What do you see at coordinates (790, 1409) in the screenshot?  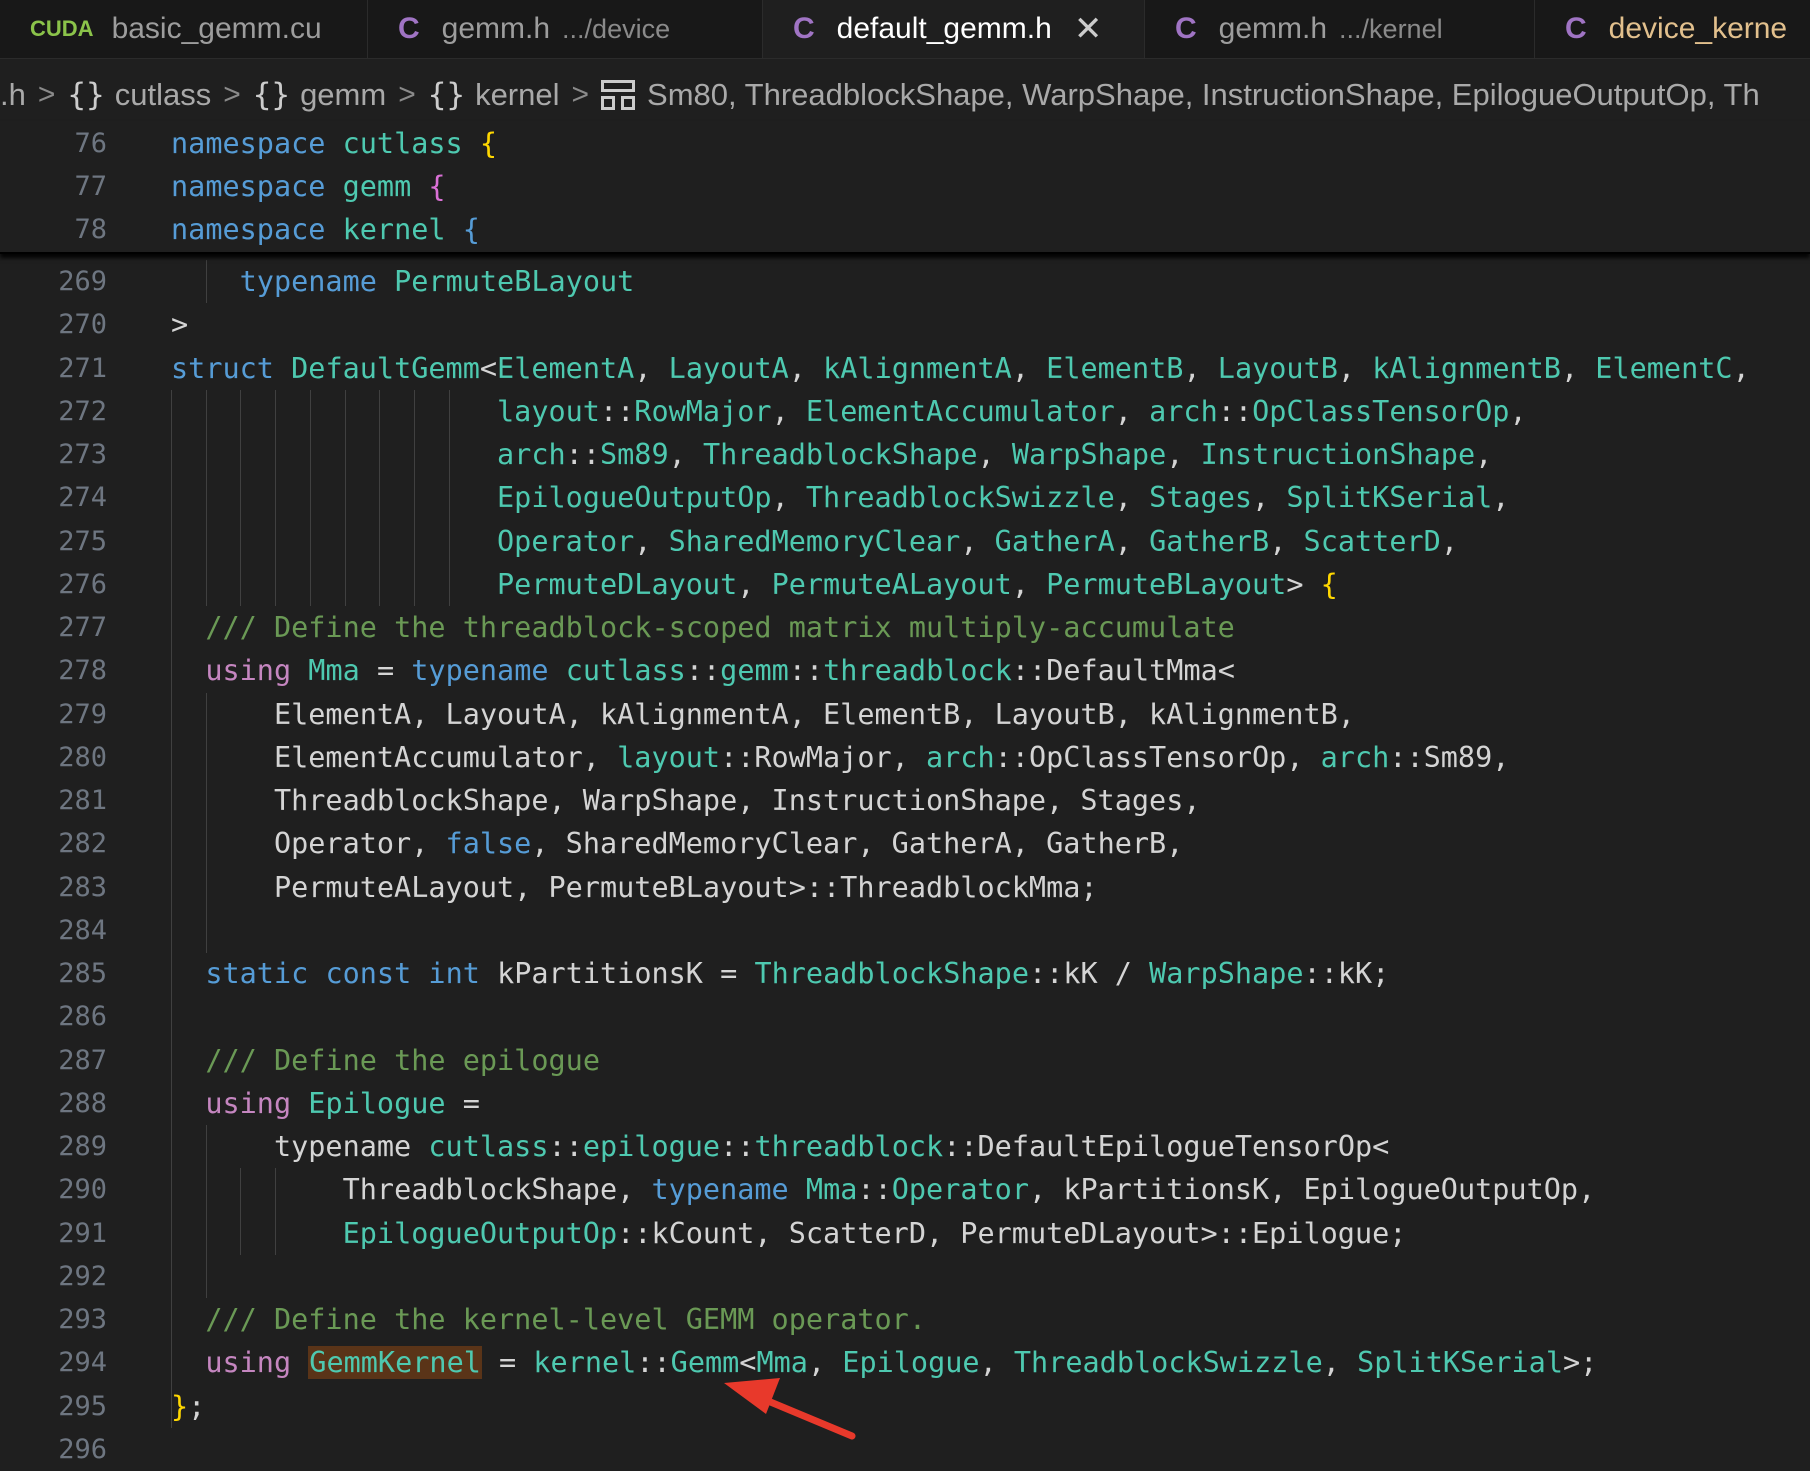 I see `red-arrow-icon` at bounding box center [790, 1409].